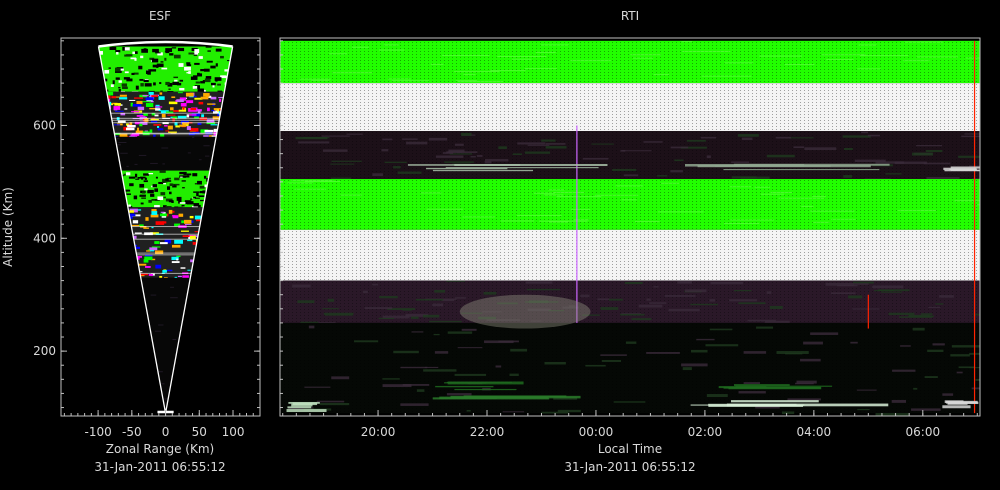 This screenshot has height=490, width=1000. Describe the element at coordinates (814, 432) in the screenshot. I see `rti-xtick-label: 04:00` at that location.